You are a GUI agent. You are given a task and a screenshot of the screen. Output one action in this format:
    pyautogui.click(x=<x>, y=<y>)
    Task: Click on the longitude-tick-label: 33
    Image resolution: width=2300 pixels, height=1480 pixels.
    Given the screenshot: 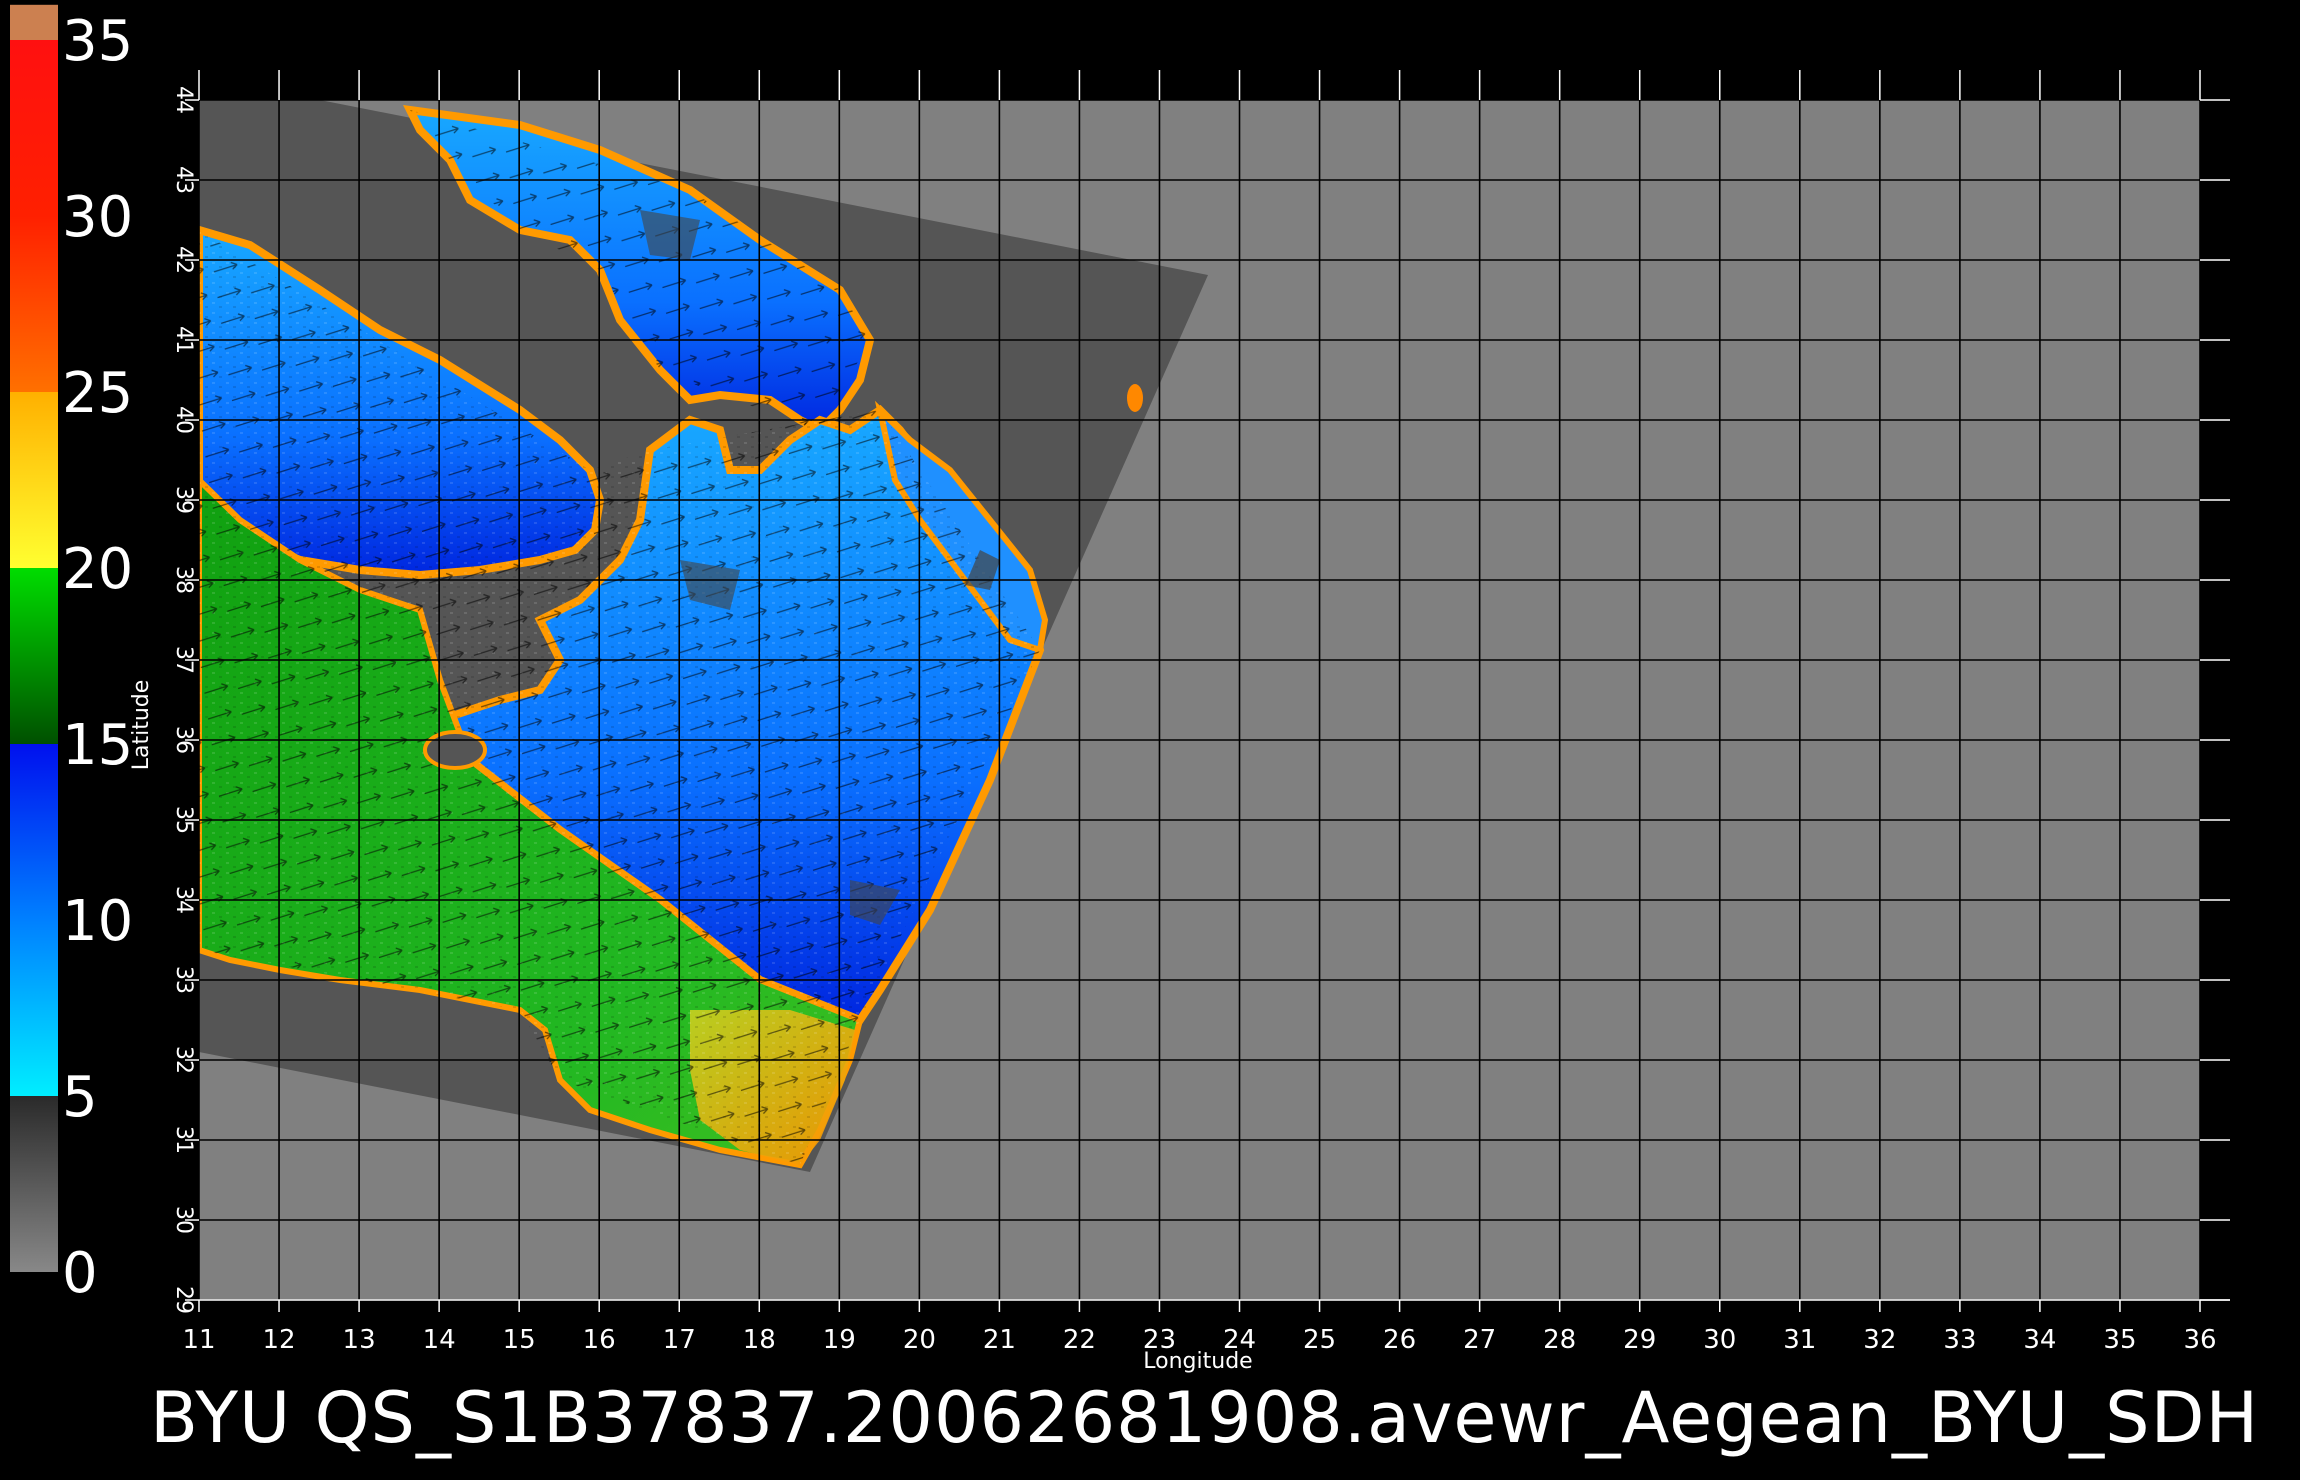 What is the action you would take?
    pyautogui.click(x=1959, y=1340)
    